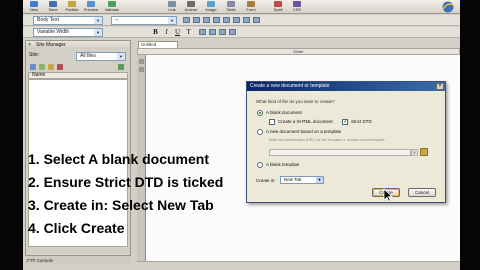 This screenshot has width=480, height=270. What do you see at coordinates (260, 113) in the screenshot?
I see `blank-document-radio` at bounding box center [260, 113].